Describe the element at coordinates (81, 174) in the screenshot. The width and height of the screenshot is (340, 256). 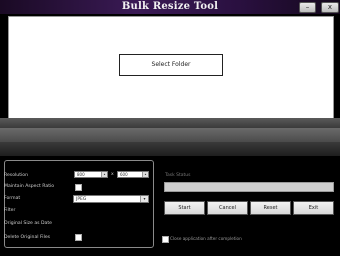
I see `width-value: 800` at that location.